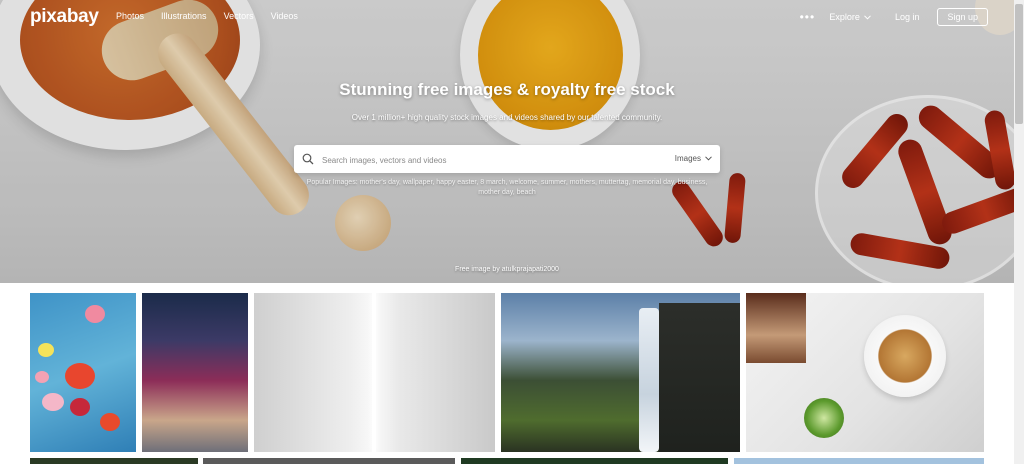 The width and height of the screenshot is (1024, 464). I want to click on nav-right: ••• Explore Log in Sign up, so click(890, 17).